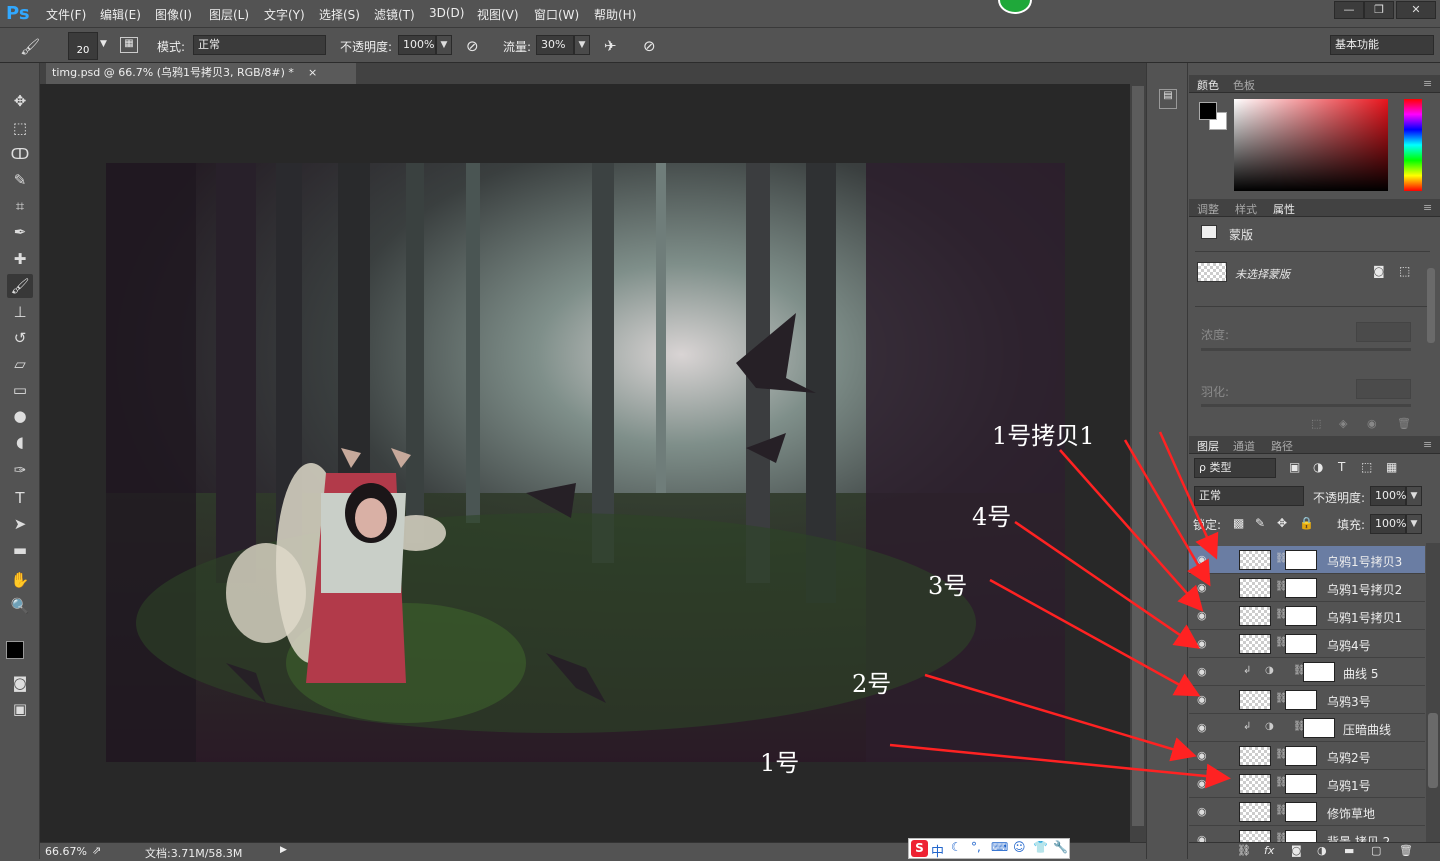  What do you see at coordinates (20, 683) in the screenshot?
I see `quick-mask-icon: ◙` at bounding box center [20, 683].